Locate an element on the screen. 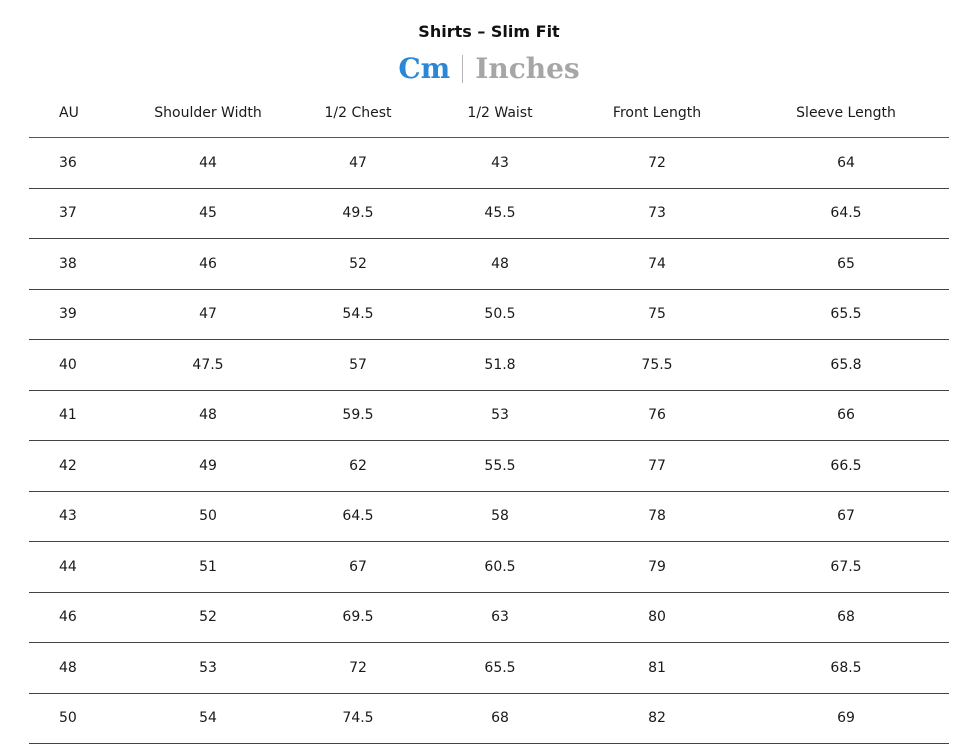 The width and height of the screenshot is (956, 744). cell-half-waist: 53 is located at coordinates (500, 415).